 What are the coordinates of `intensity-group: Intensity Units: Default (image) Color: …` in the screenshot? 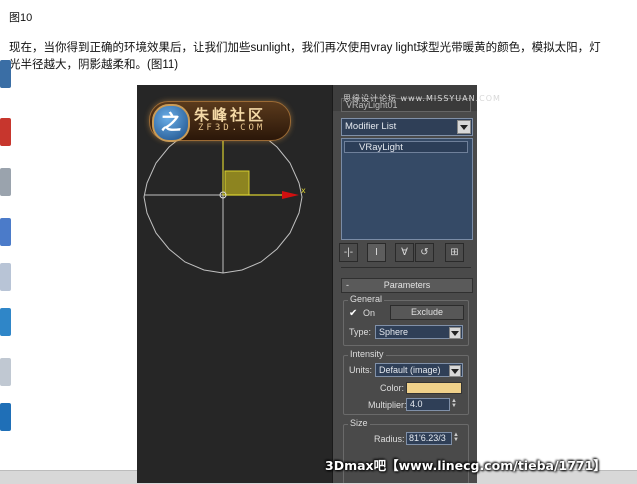 It's located at (406, 382).